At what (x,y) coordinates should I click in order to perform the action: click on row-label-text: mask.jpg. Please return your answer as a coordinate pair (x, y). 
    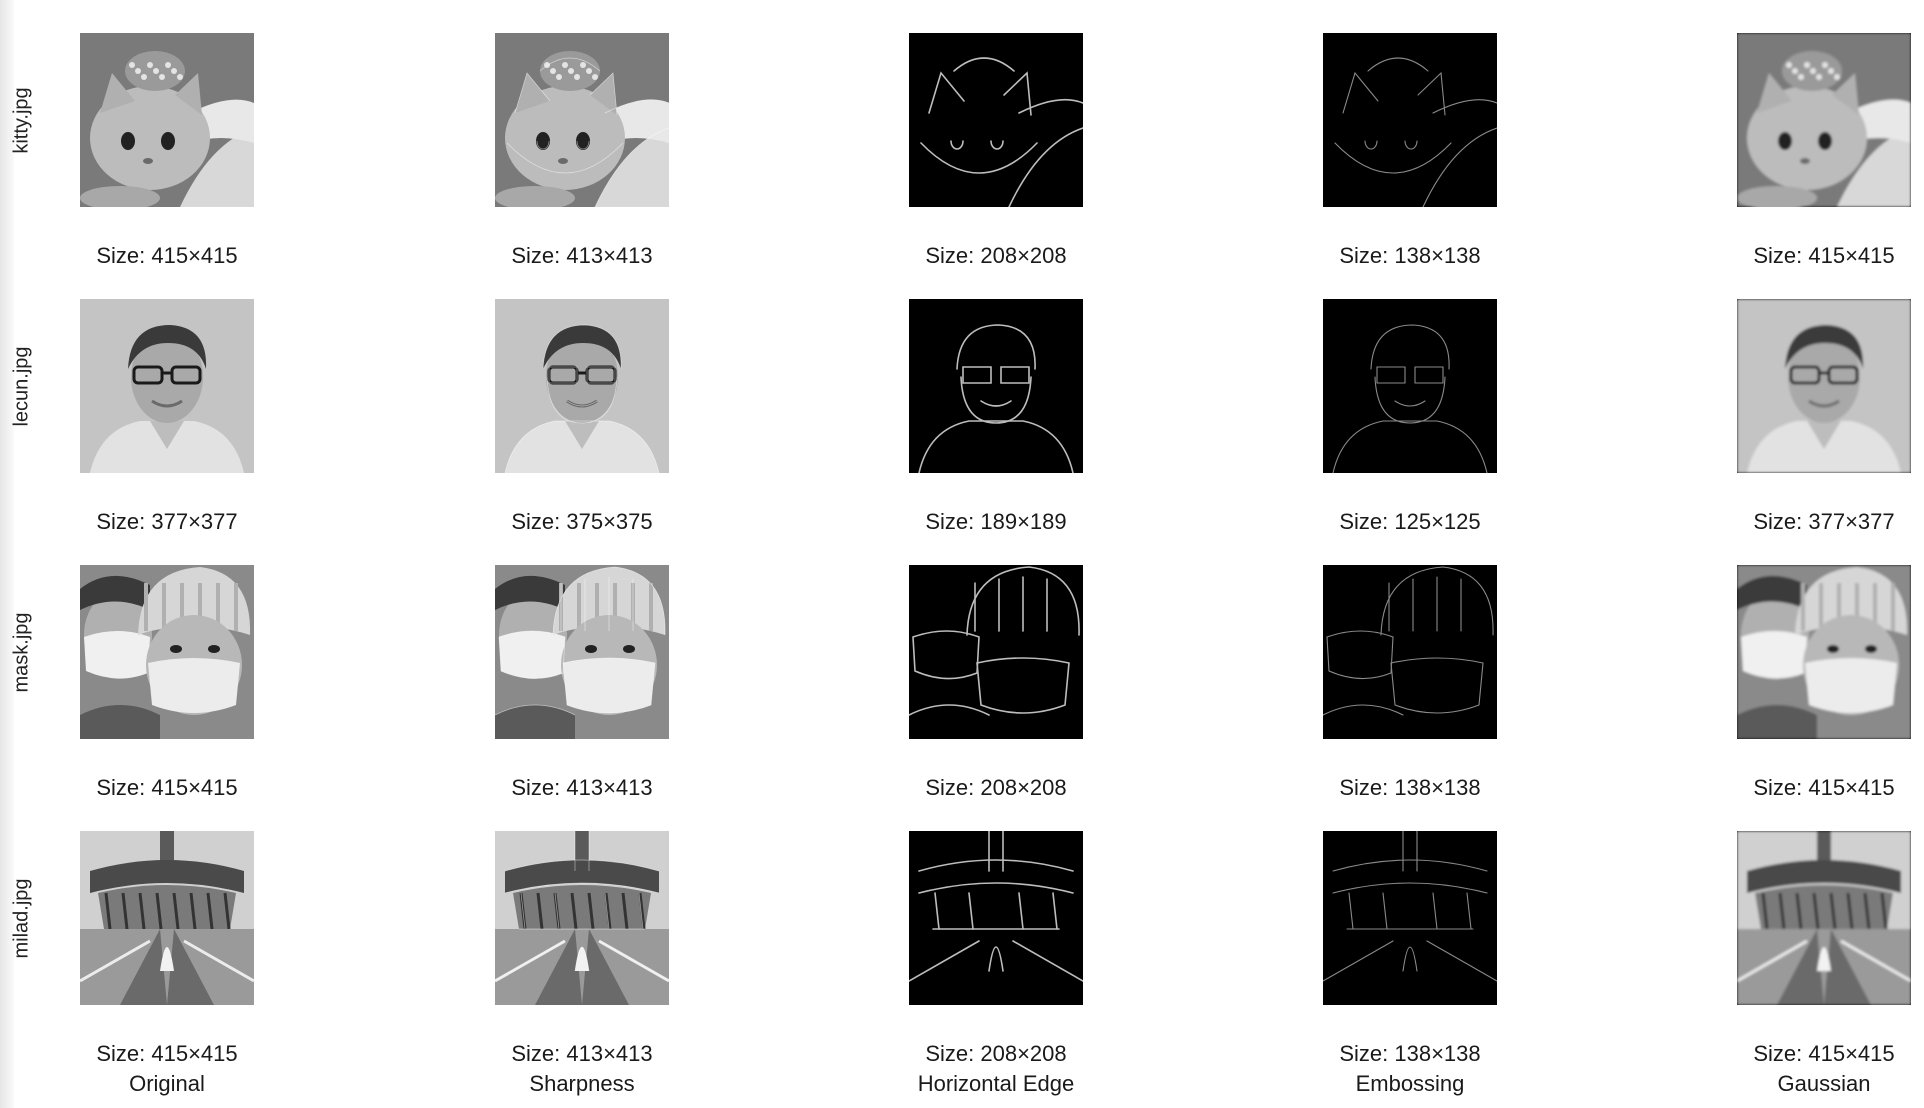
    Looking at the image, I should click on (21, 652).